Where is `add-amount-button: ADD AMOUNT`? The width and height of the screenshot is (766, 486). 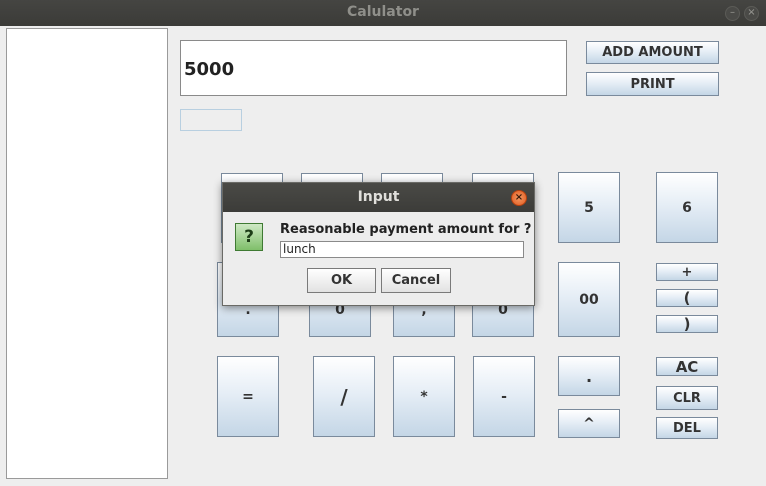 add-amount-button: ADD AMOUNT is located at coordinates (652, 52).